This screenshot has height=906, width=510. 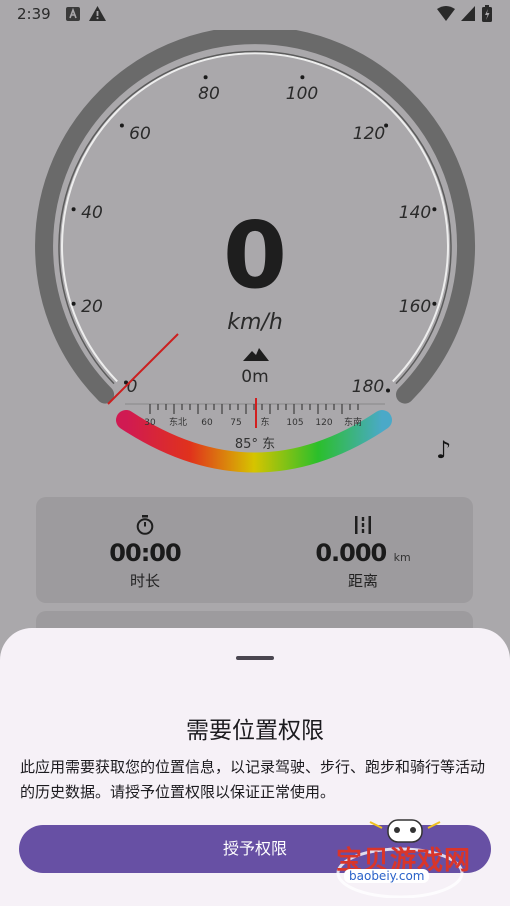 I want to click on speed-unit: km/h, so click(x=255, y=322).